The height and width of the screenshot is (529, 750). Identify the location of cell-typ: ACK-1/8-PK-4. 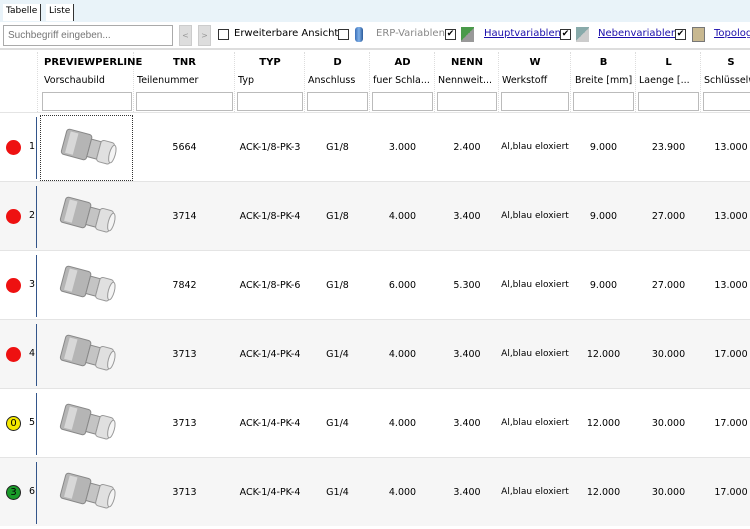
(270, 216).